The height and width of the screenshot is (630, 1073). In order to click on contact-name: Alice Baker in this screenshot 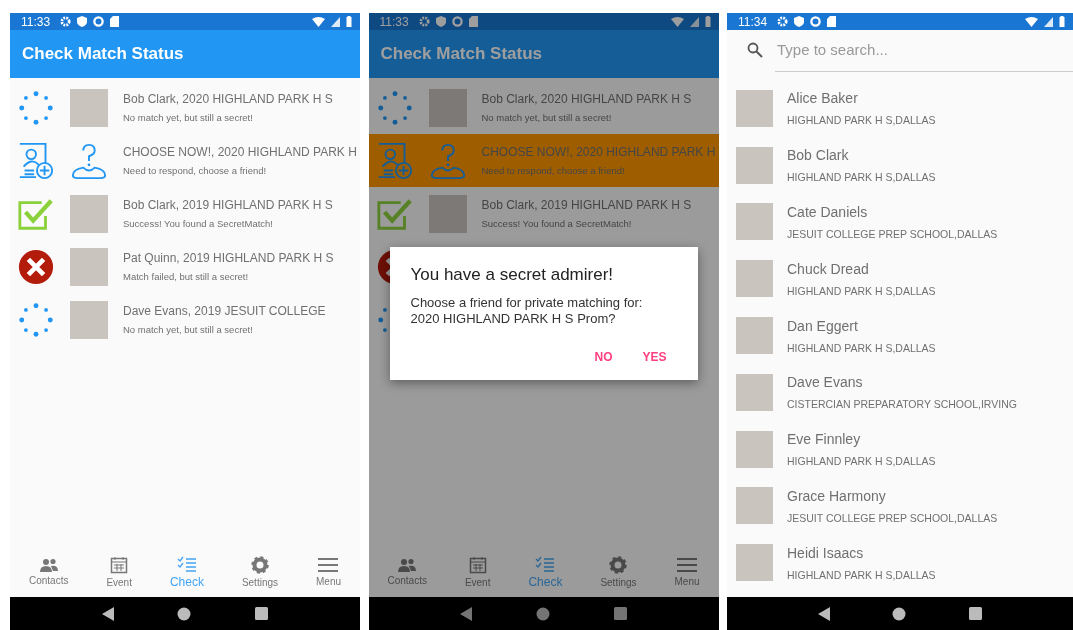, I will do `click(823, 98)`.